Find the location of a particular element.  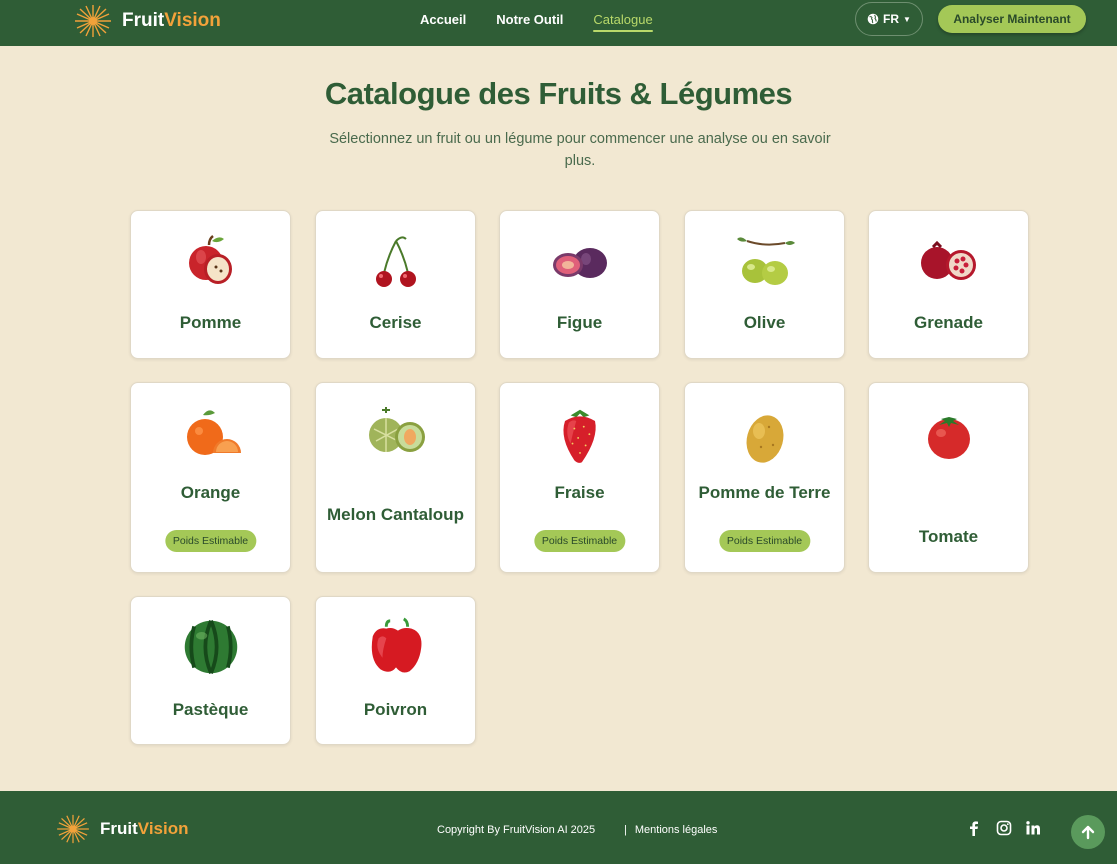

card-title: Pomme de Terre is located at coordinates (764, 492).